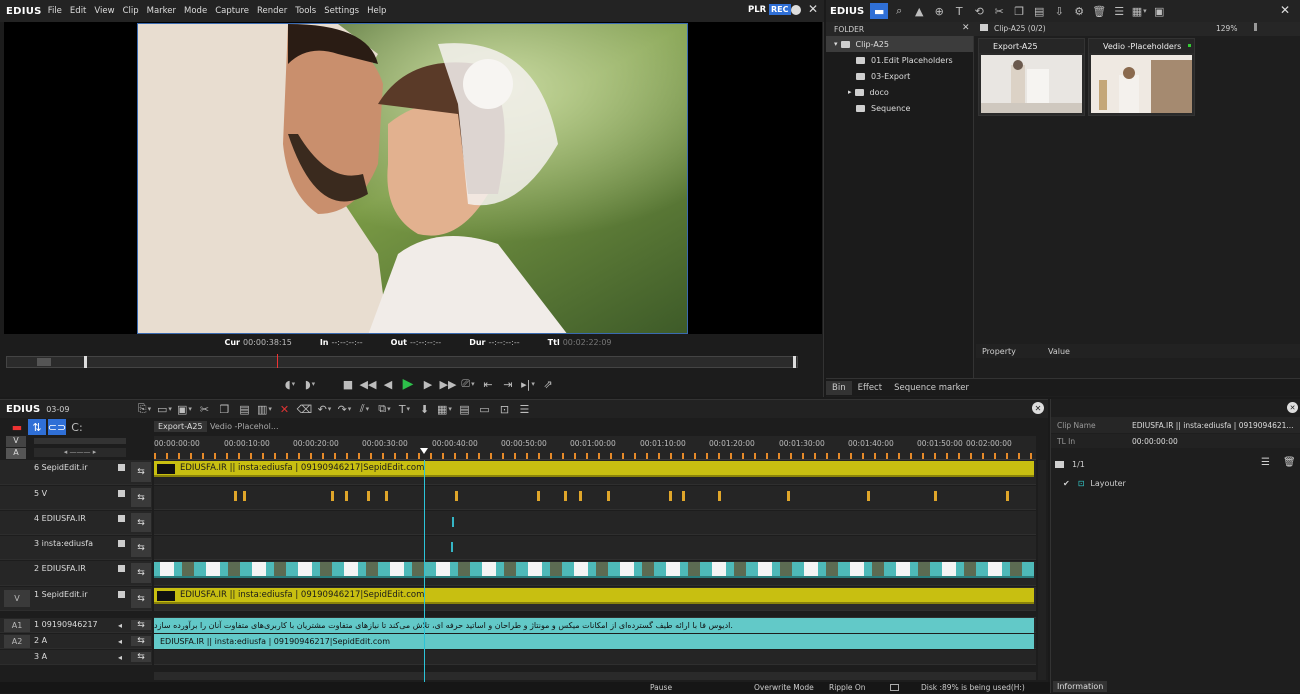  I want to click on export-icon: ⇗, so click(548, 384).